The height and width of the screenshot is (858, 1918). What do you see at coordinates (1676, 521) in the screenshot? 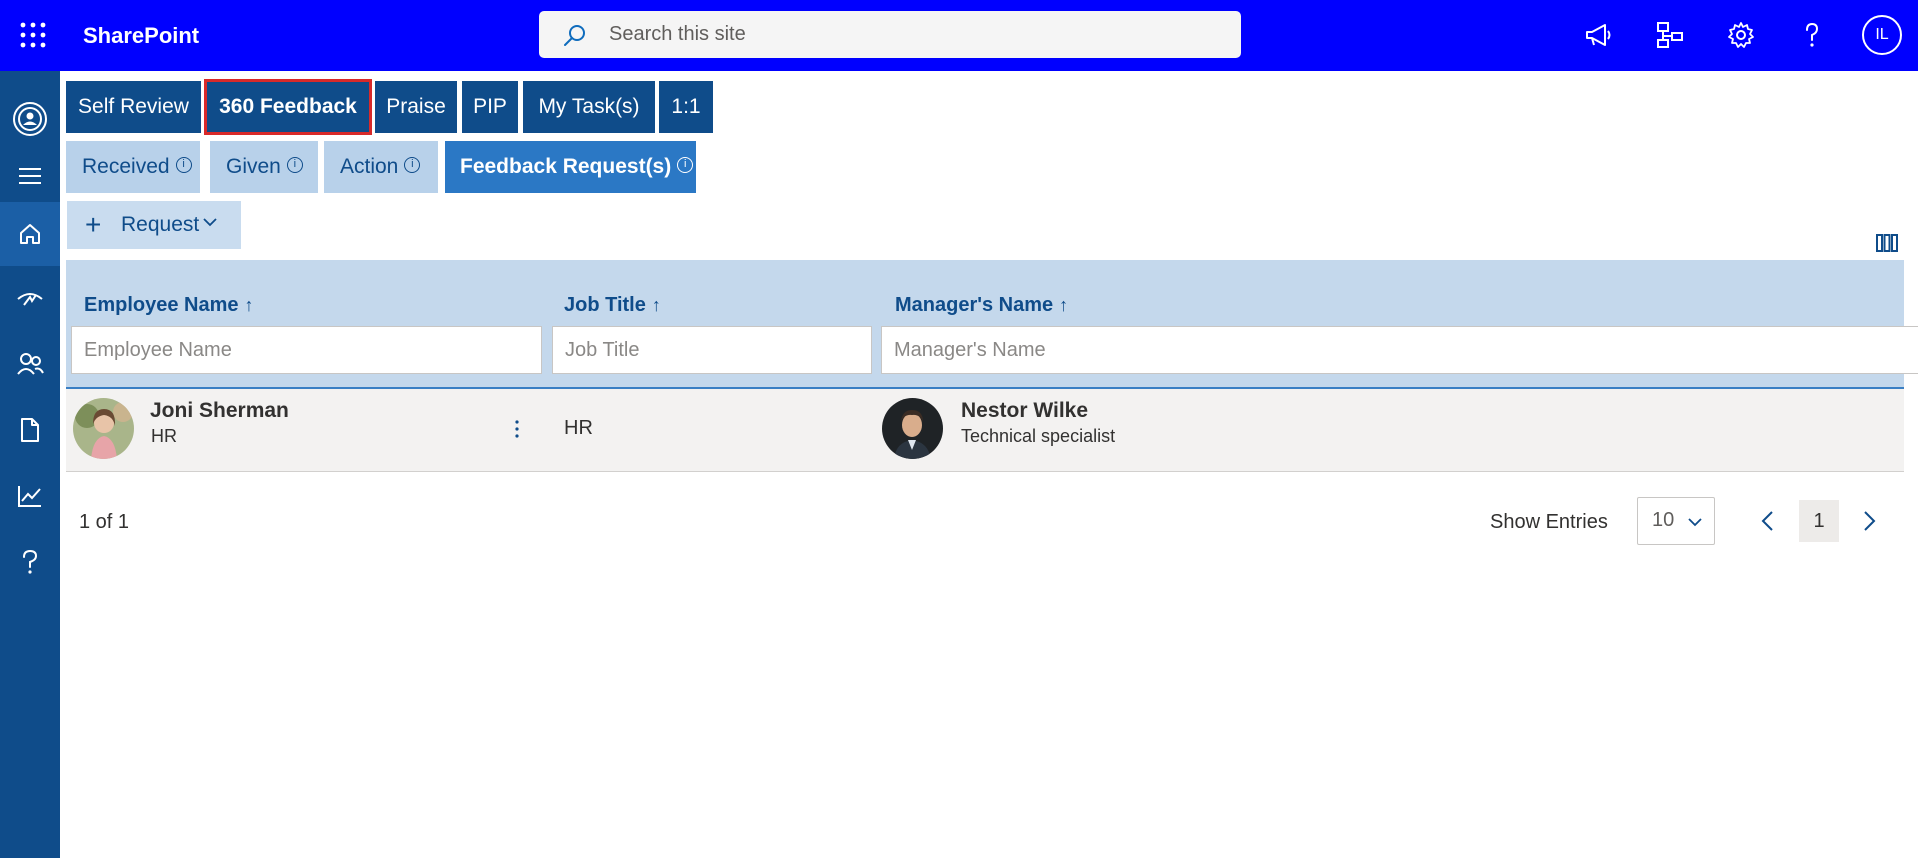
I see `entries-dropdown: 10` at bounding box center [1676, 521].